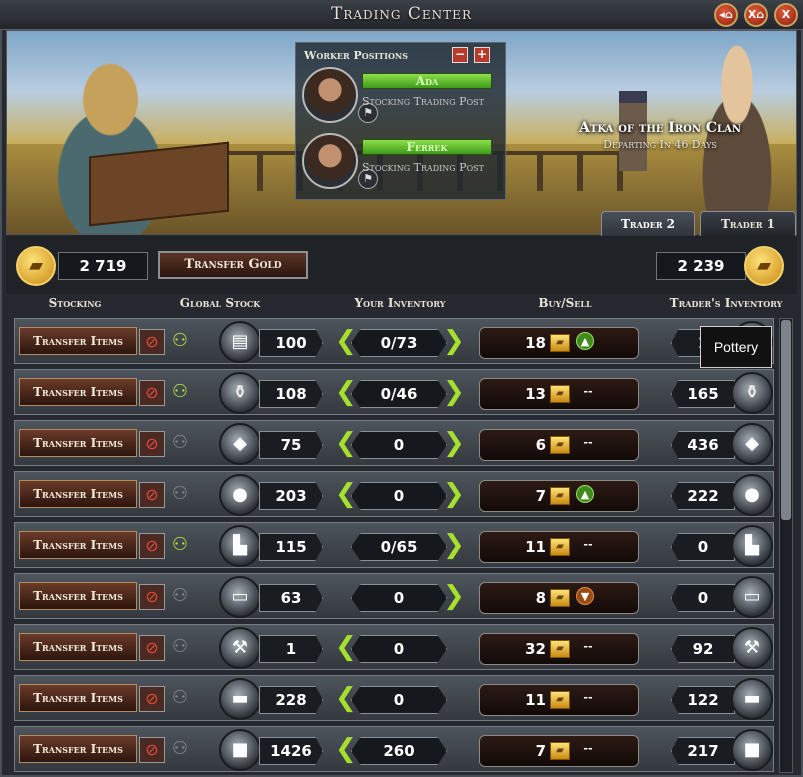 The height and width of the screenshot is (777, 803). I want to click on buy-sell-price: 13 ▰ --, so click(559, 394).